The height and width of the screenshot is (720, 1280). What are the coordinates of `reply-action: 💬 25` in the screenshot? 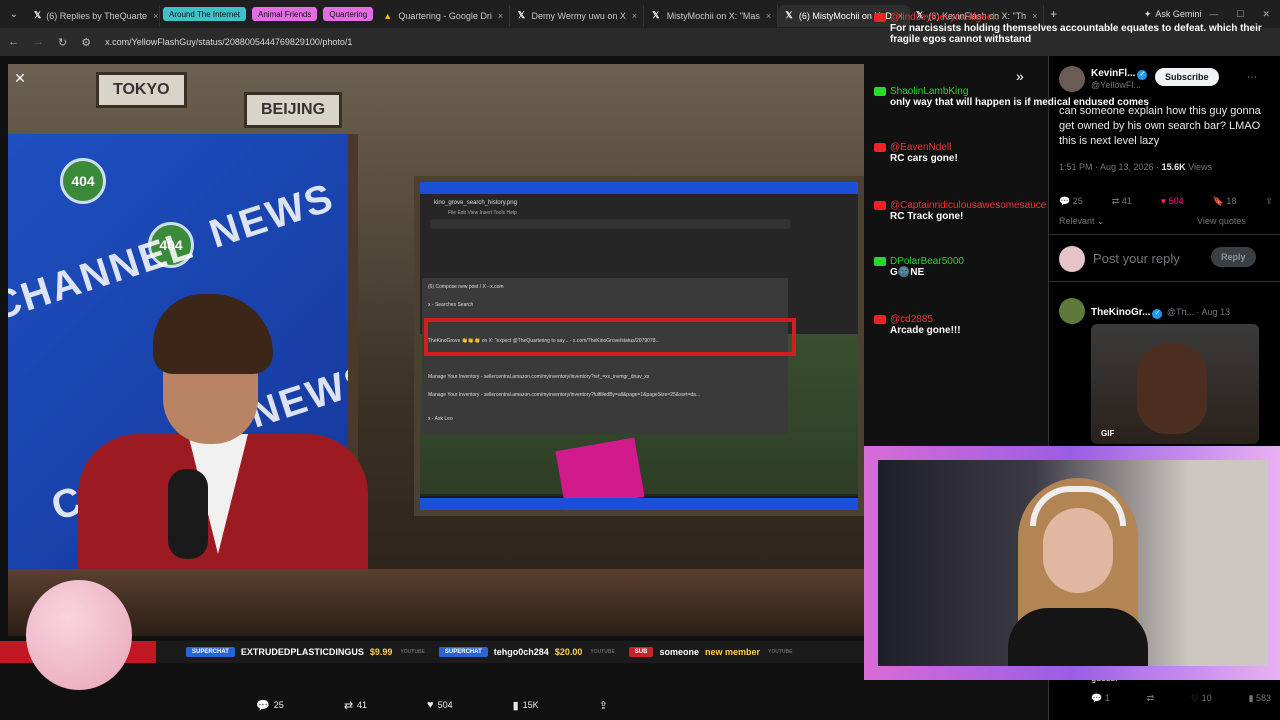 It's located at (270, 705).